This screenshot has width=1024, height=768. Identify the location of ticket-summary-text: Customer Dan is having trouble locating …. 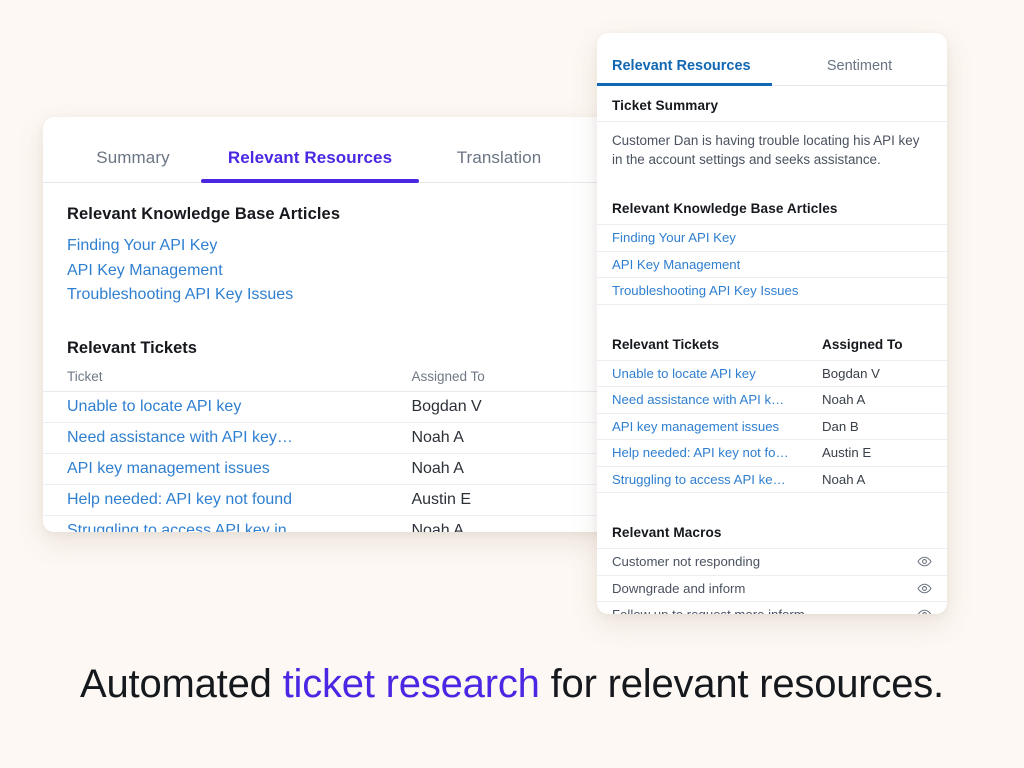
(766, 150).